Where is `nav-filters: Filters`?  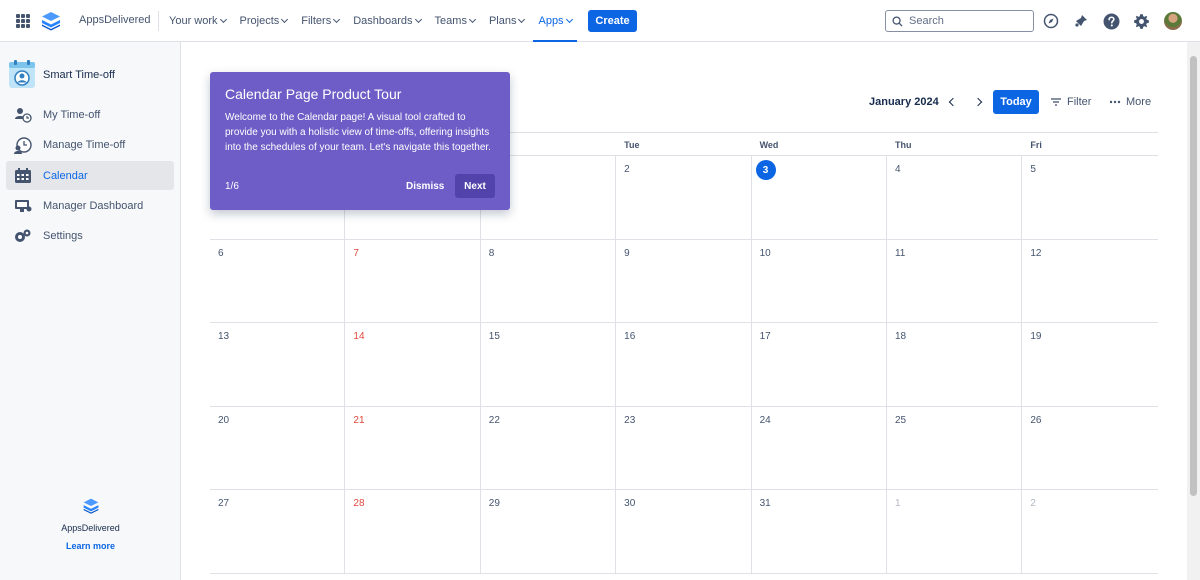
nav-filters: Filters is located at coordinates (320, 21).